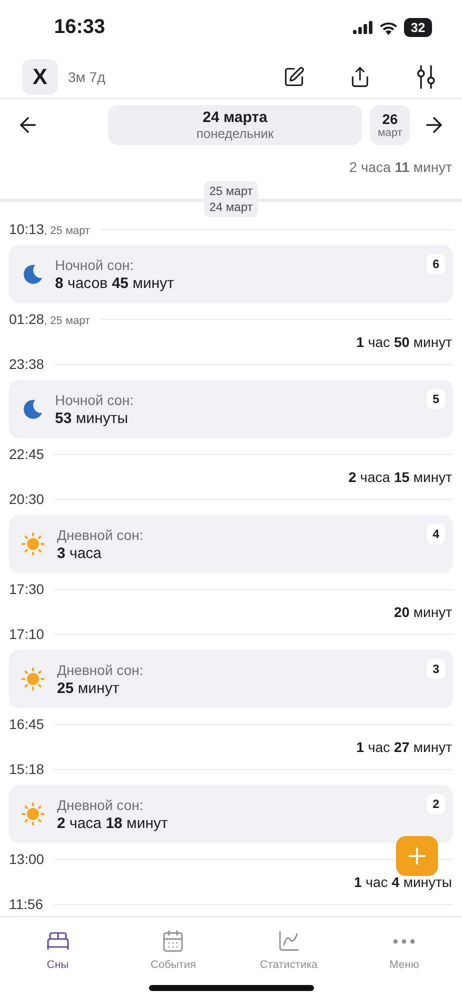 The height and width of the screenshot is (1000, 462). What do you see at coordinates (426, 76) in the screenshot?
I see `settings-icon` at bounding box center [426, 76].